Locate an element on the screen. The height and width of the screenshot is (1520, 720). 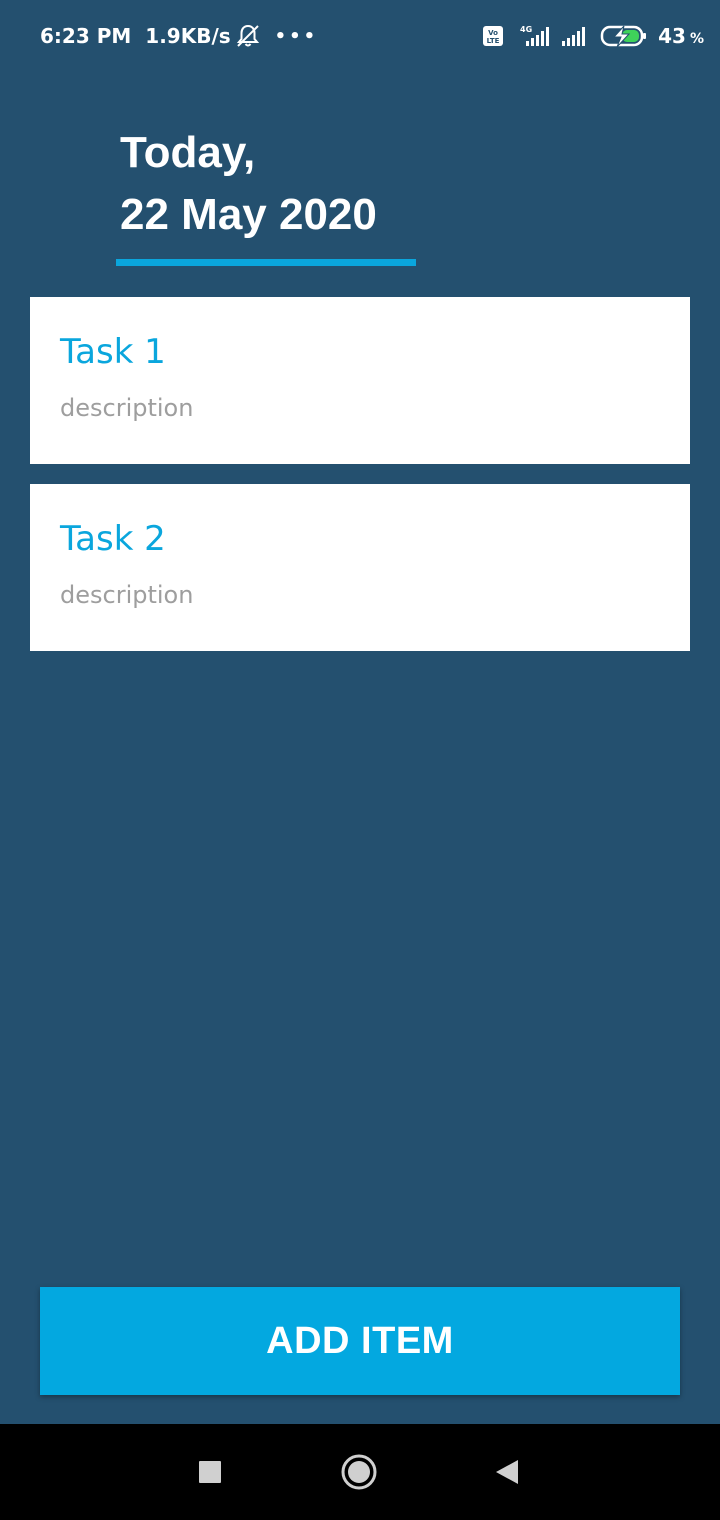
svg-text: LTE is located at coordinates (493, 41).